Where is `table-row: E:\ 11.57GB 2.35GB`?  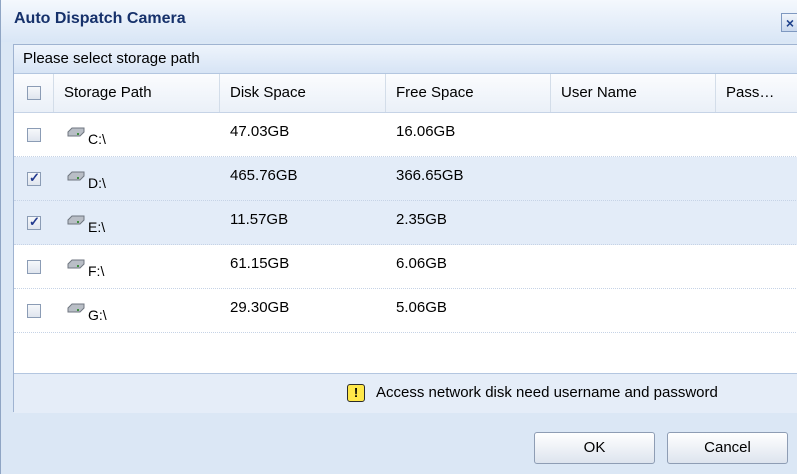
table-row: E:\ 11.57GB 2.35GB is located at coordinates (405, 223).